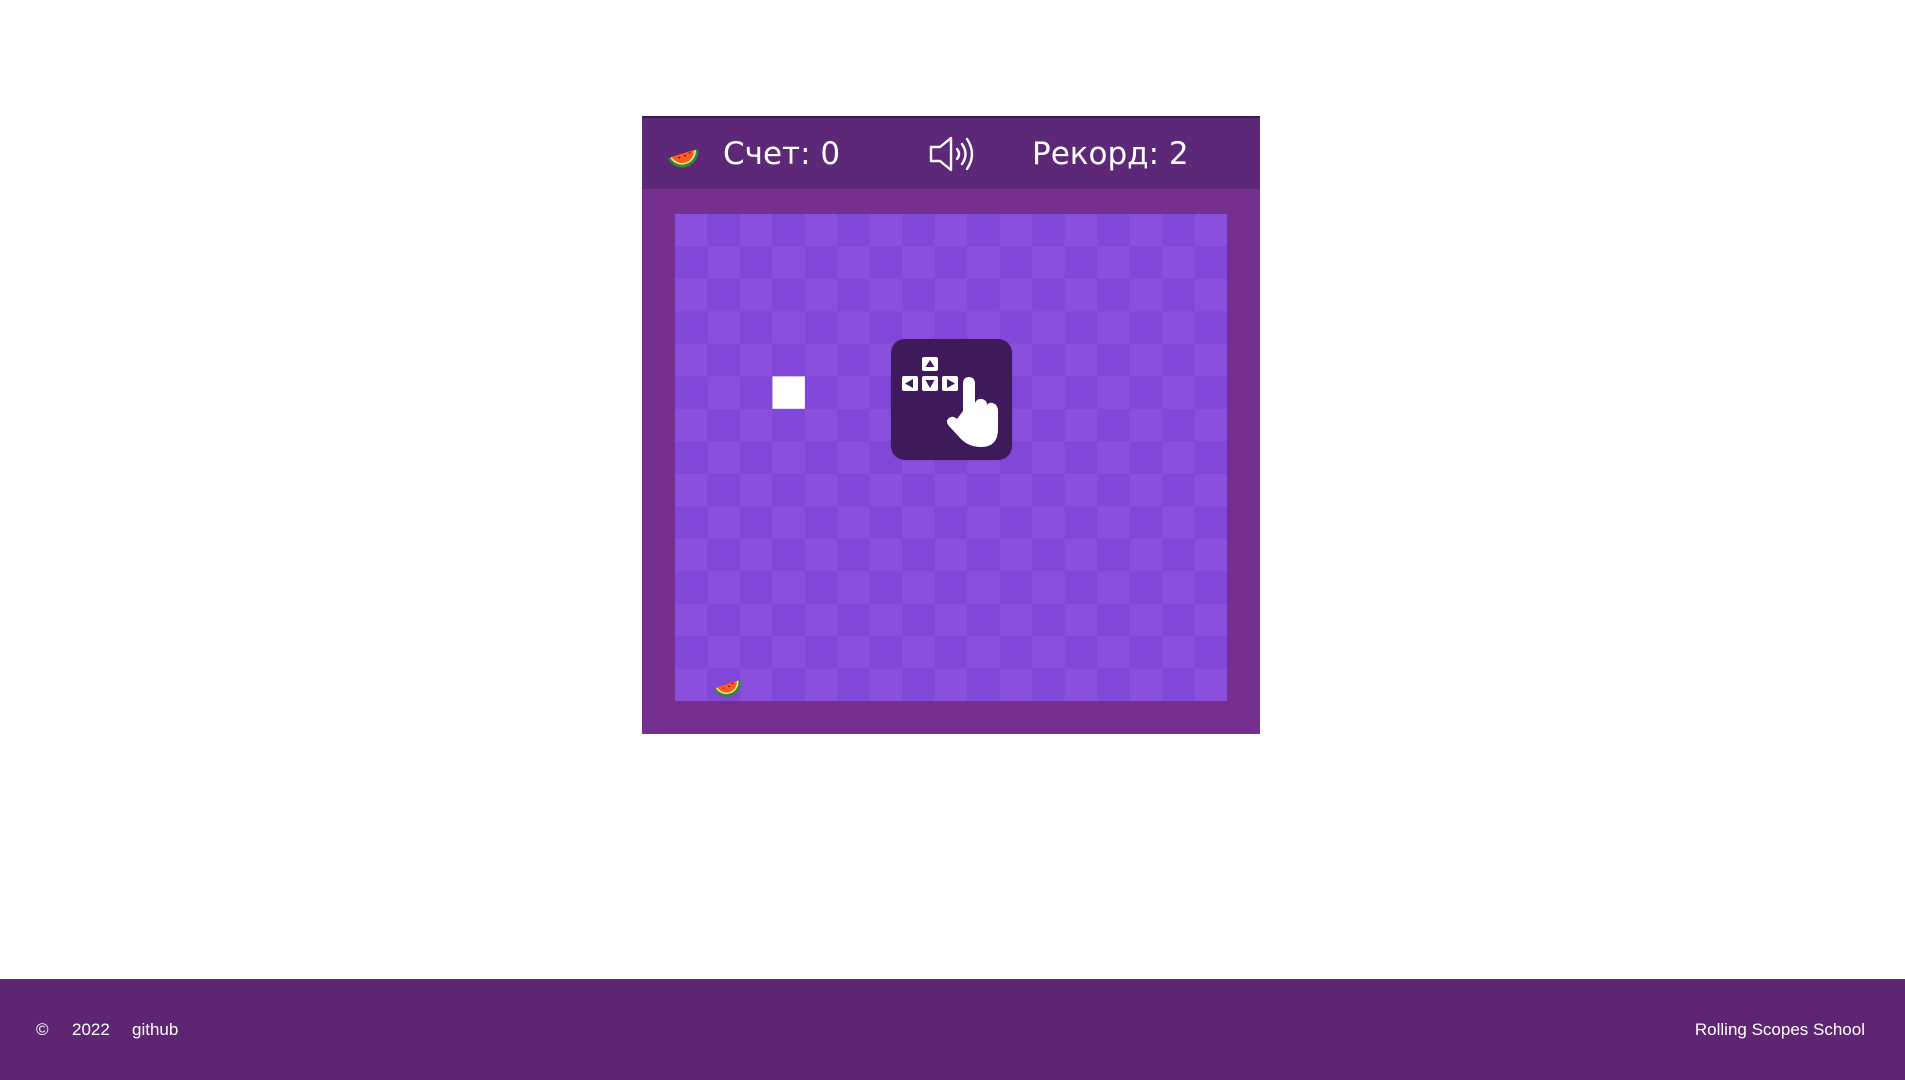 Image resolution: width=1905 pixels, height=1080 pixels. What do you see at coordinates (781, 154) in the screenshot?
I see `score-display: Счет: 0` at bounding box center [781, 154].